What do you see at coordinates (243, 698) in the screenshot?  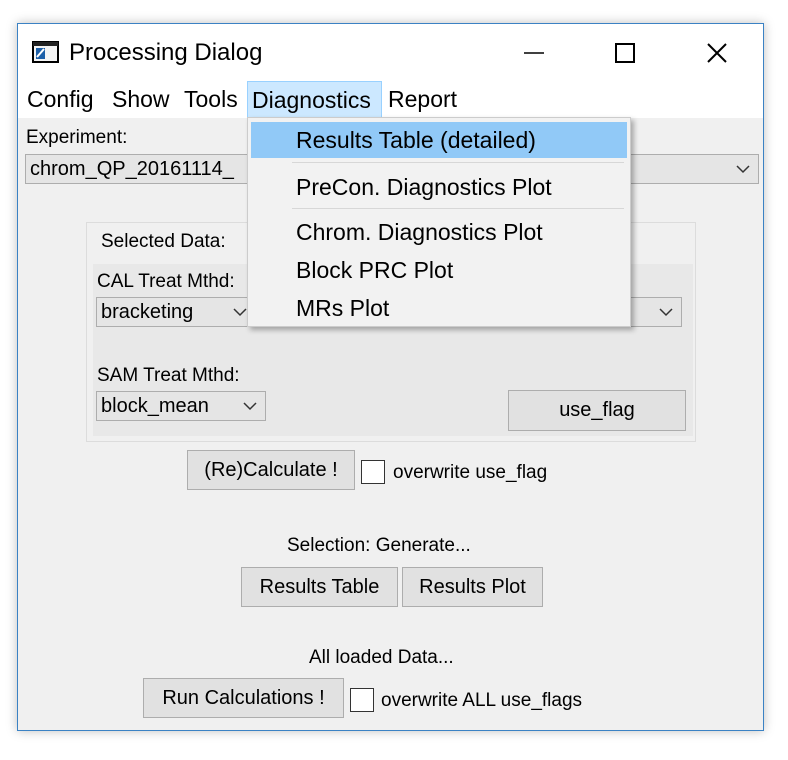 I see `run-calculations-button: Run Calculations !` at bounding box center [243, 698].